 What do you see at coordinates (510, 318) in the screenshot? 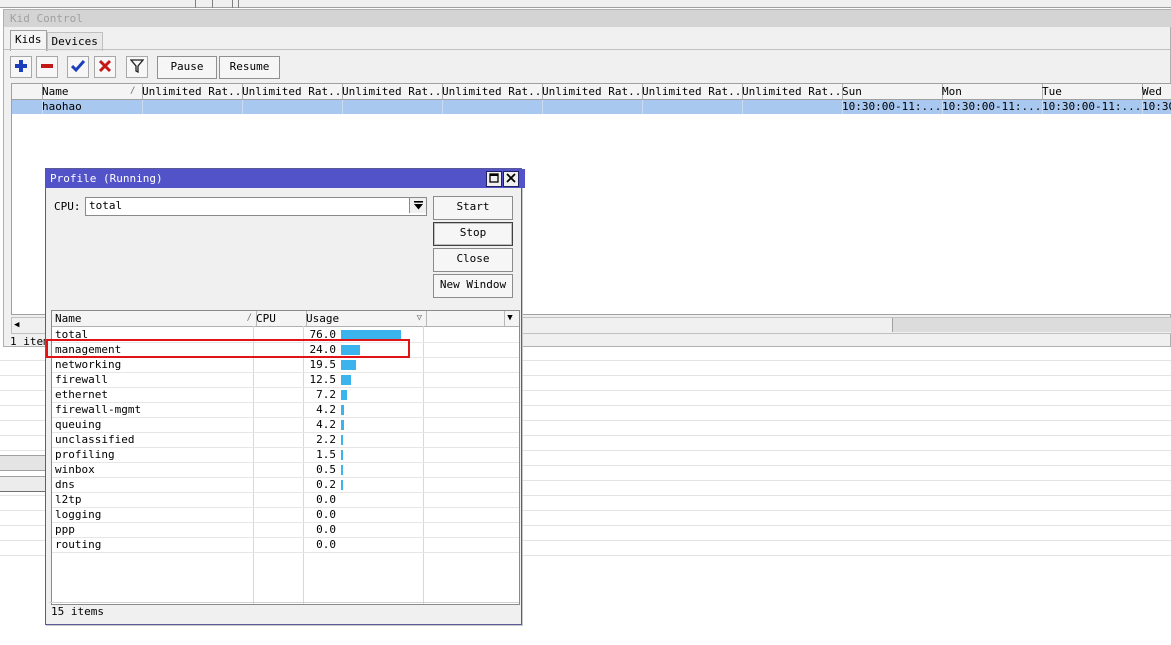
I see `columns-dropdown-icon: ▼` at bounding box center [510, 318].